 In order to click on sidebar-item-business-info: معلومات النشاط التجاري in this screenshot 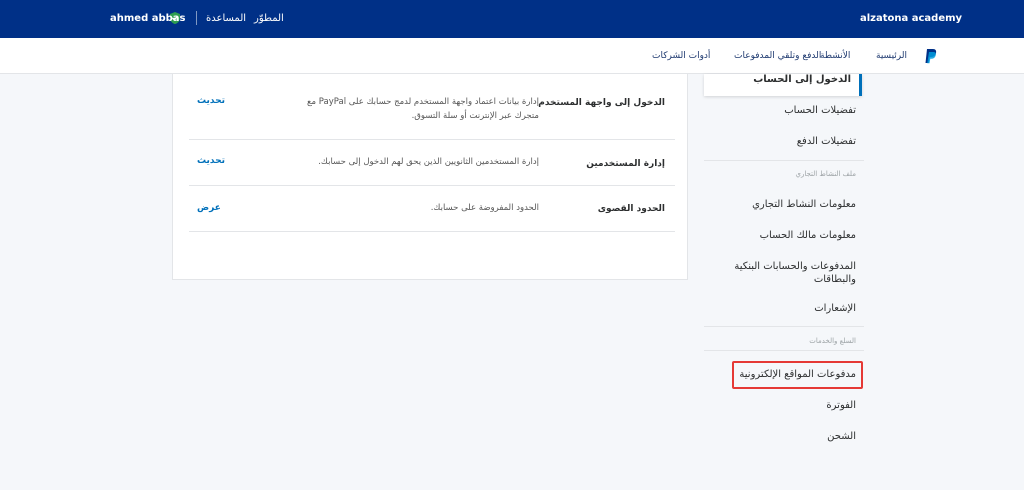, I will do `click(786, 204)`.